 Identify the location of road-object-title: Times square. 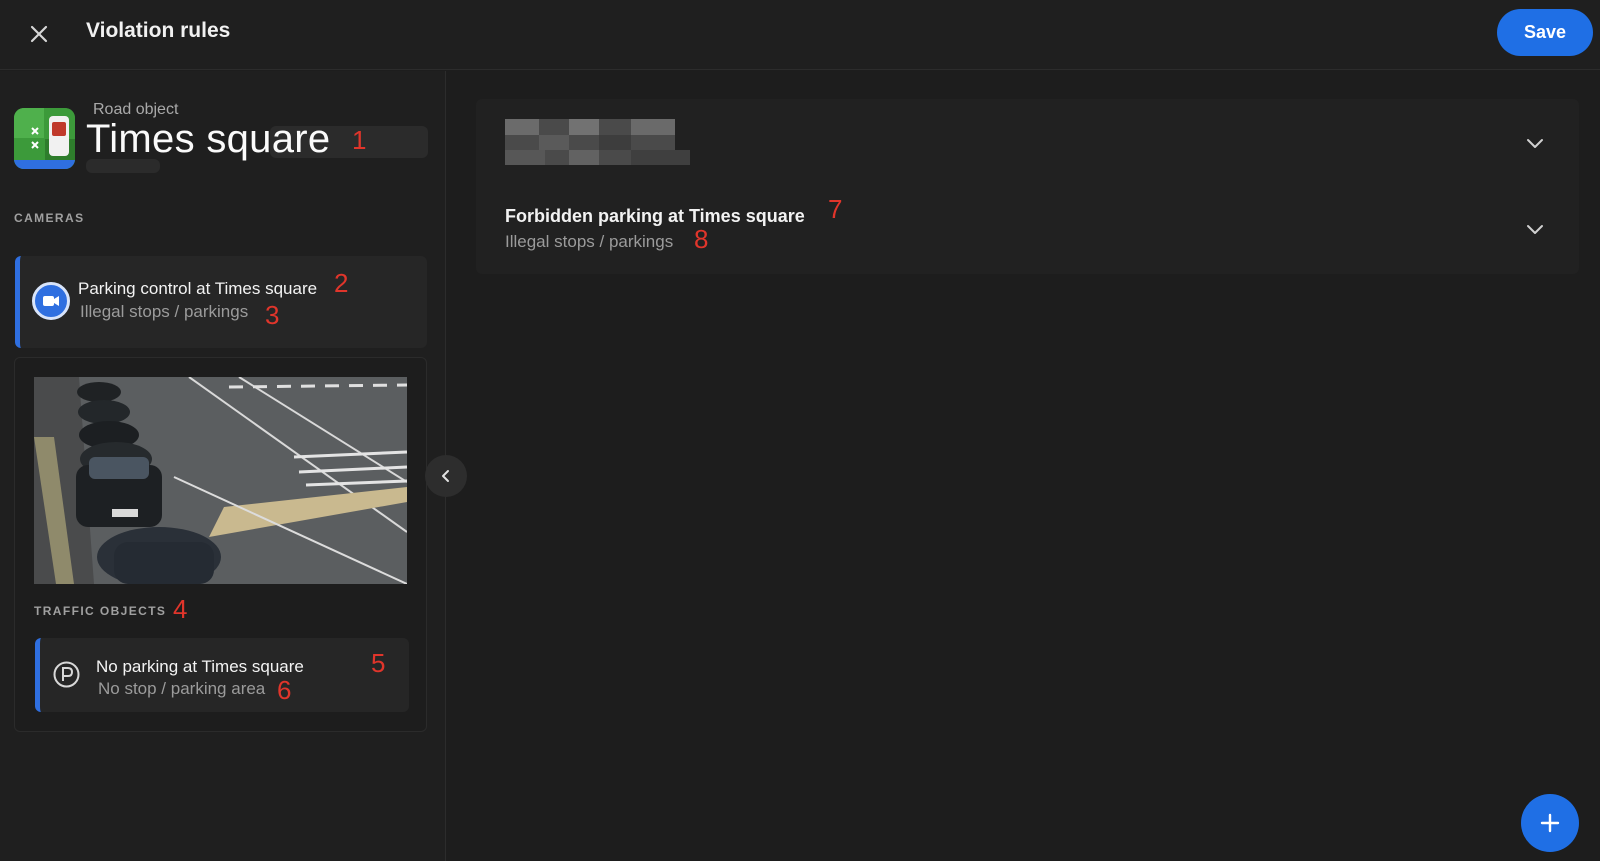
(208, 139).